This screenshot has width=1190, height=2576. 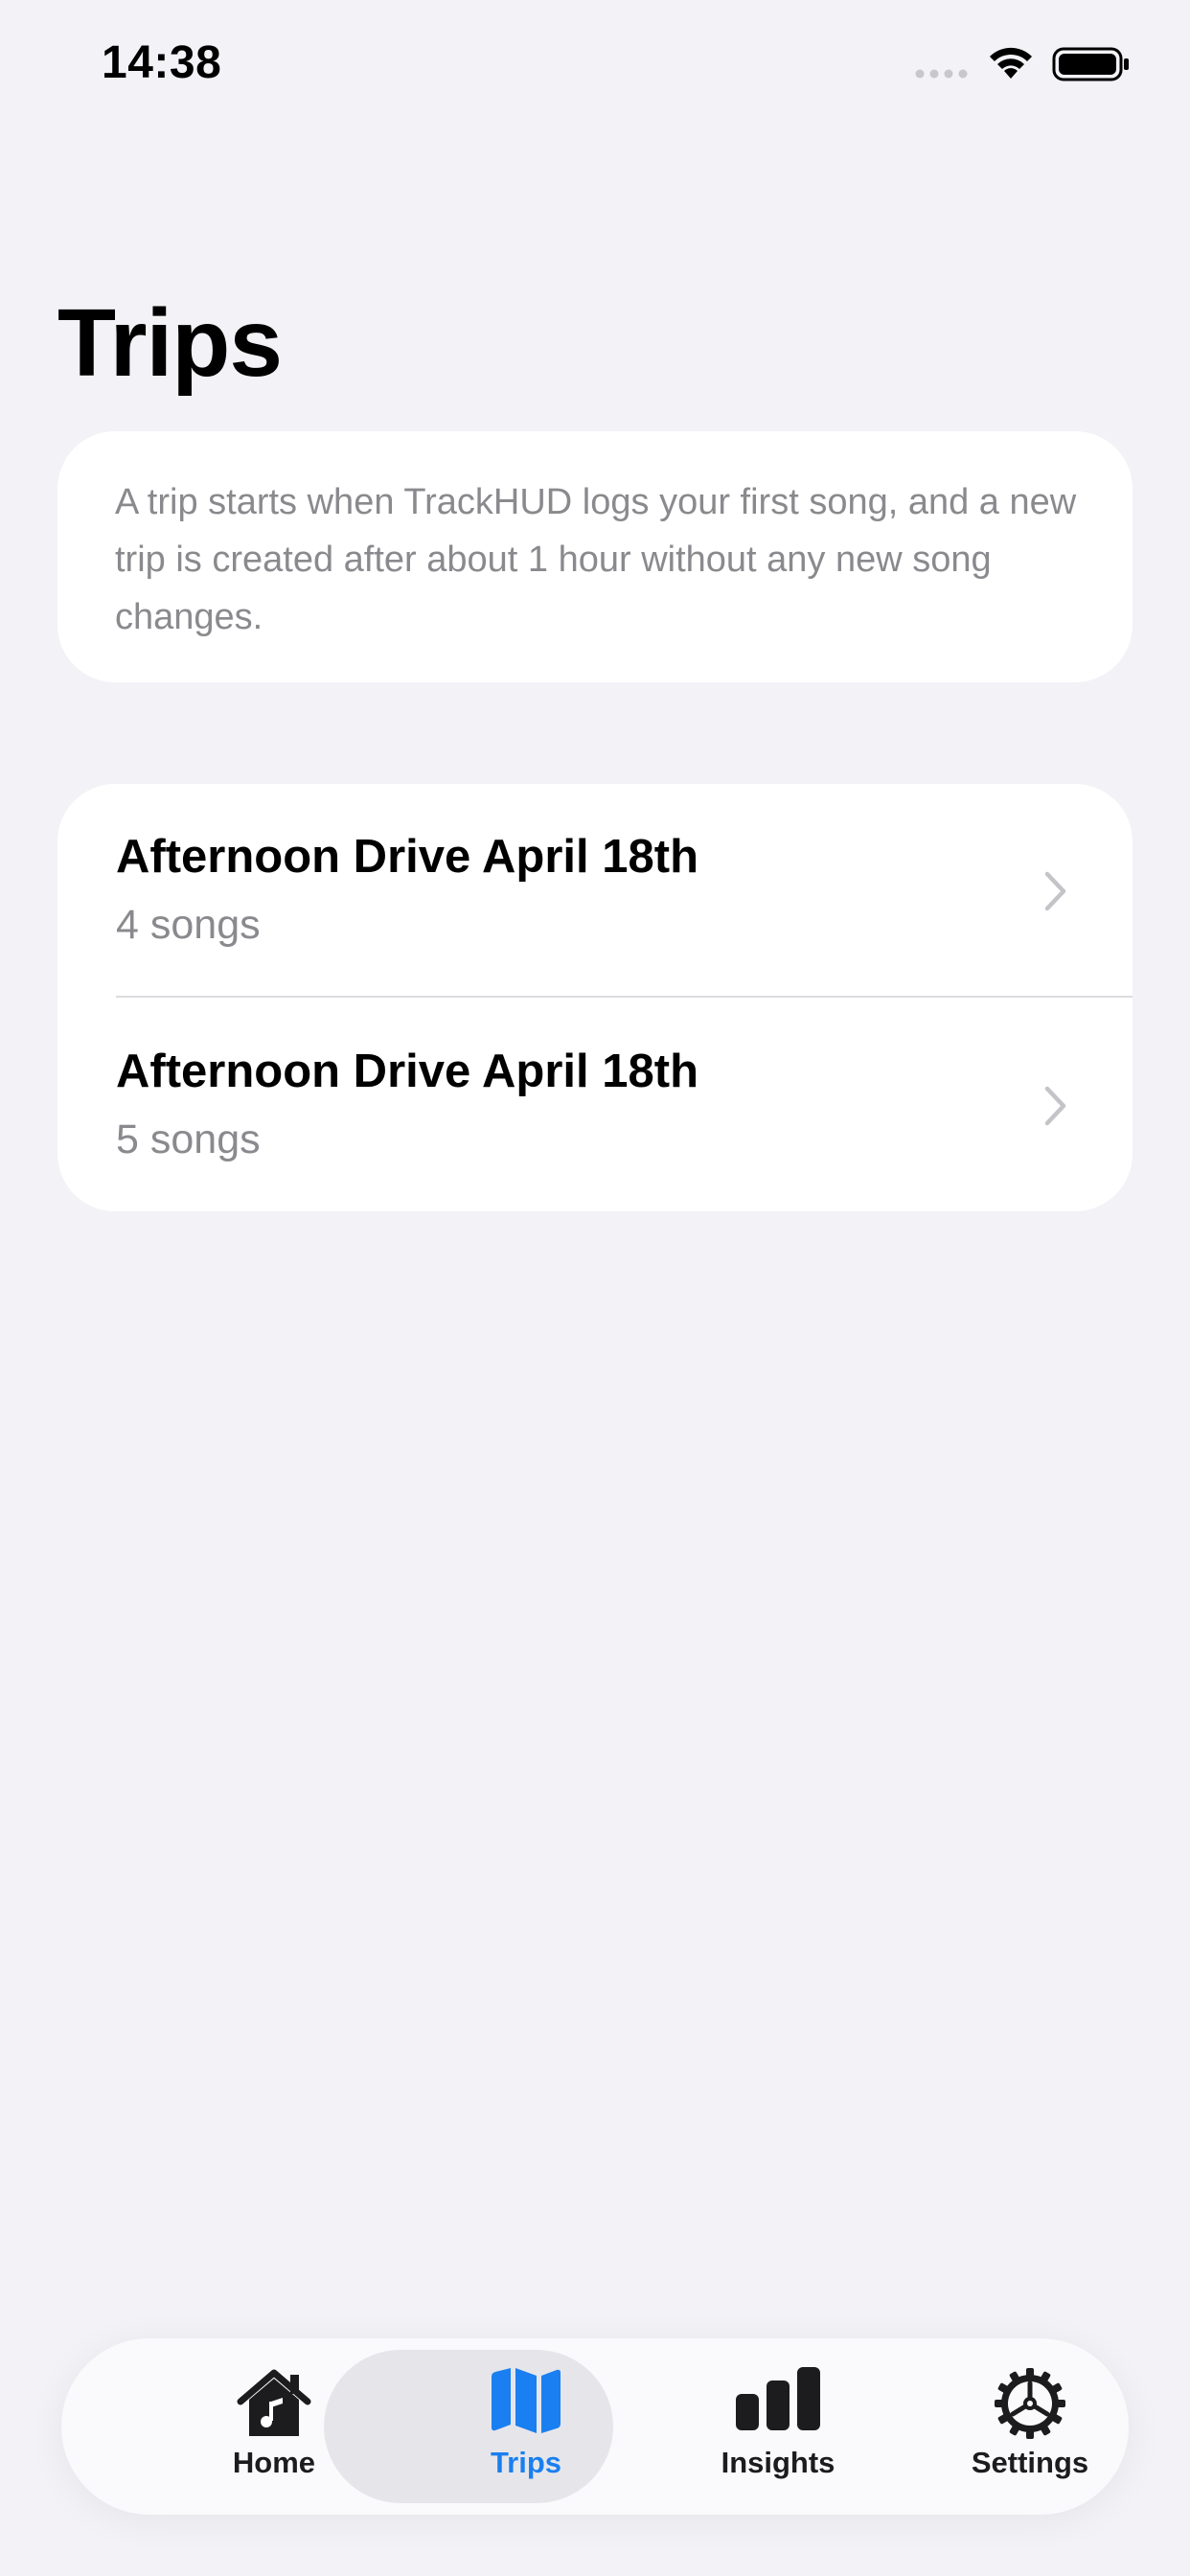 I want to click on battery-icon, so click(x=1091, y=64).